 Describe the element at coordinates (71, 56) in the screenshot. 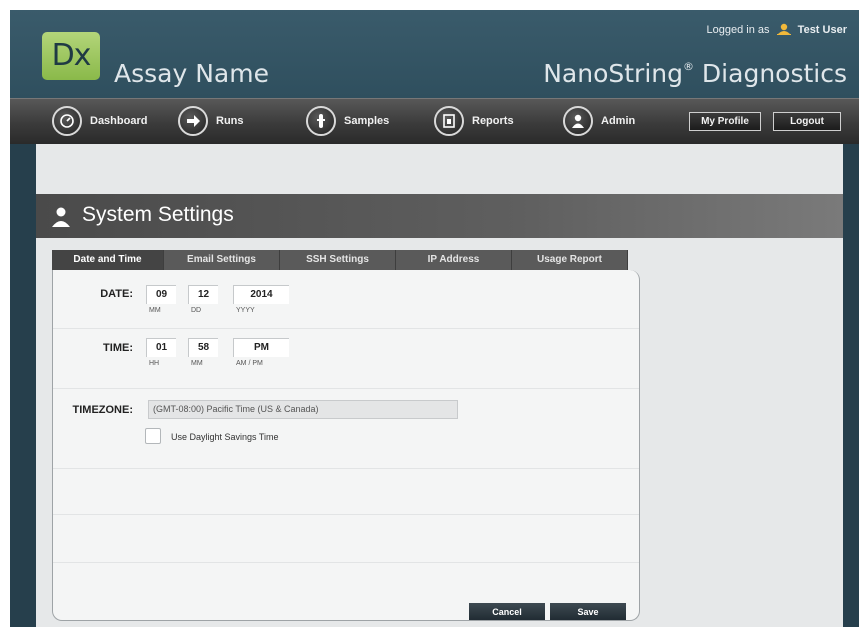

I see `dx-logo: Dx` at that location.